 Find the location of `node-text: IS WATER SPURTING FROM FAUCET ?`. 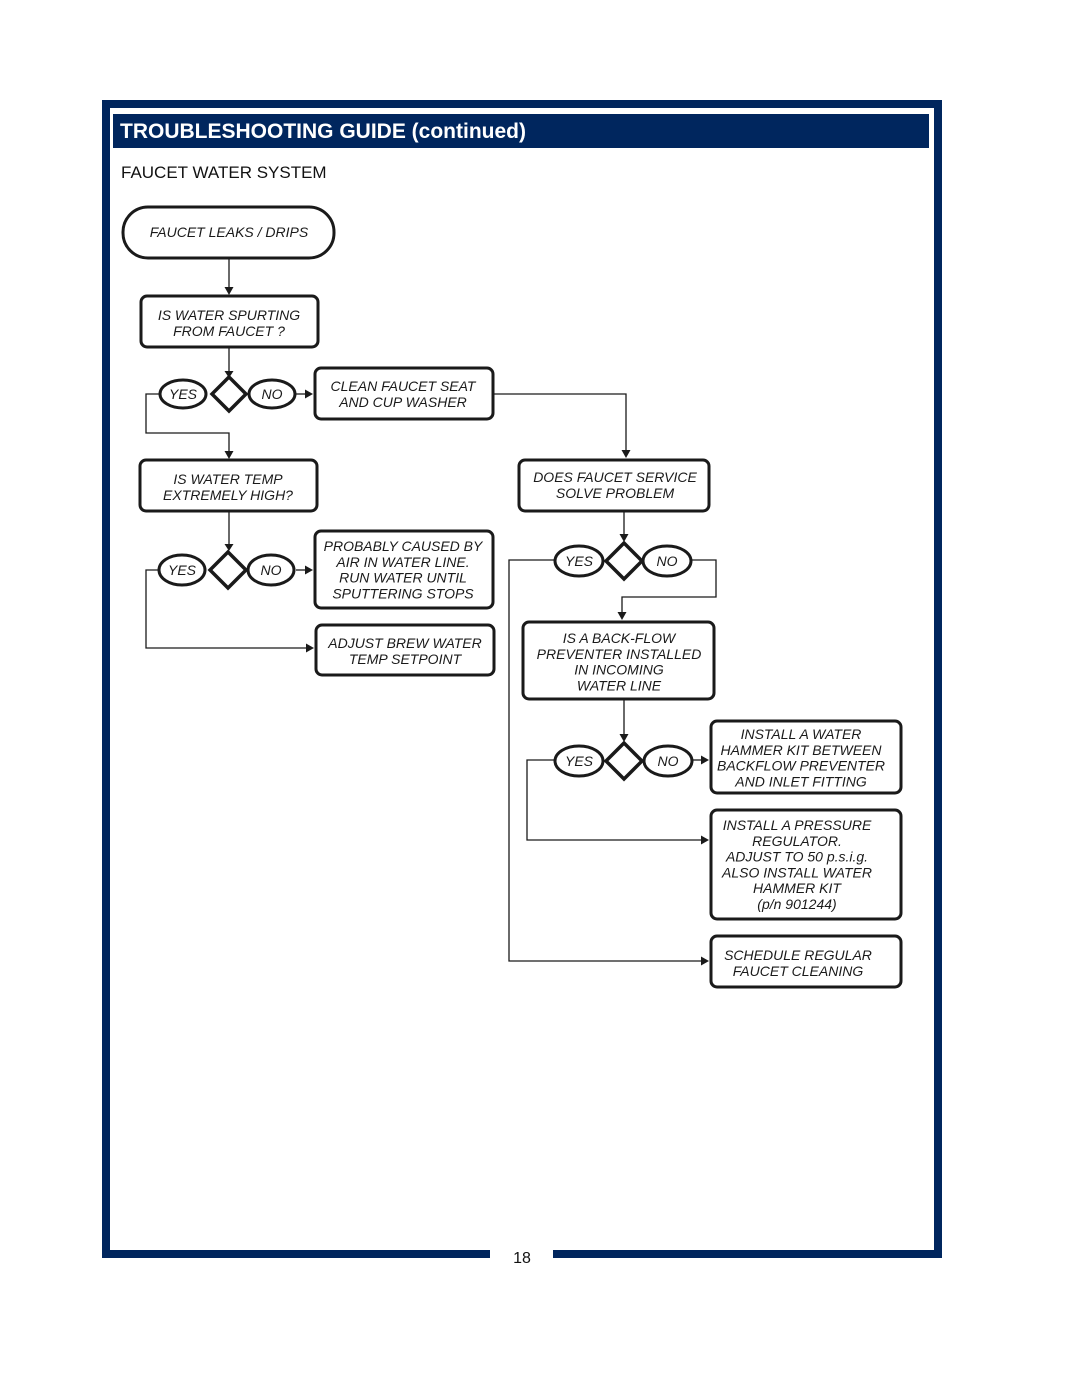

node-text: IS WATER SPURTING FROM FAUCET ? is located at coordinates (229, 323).